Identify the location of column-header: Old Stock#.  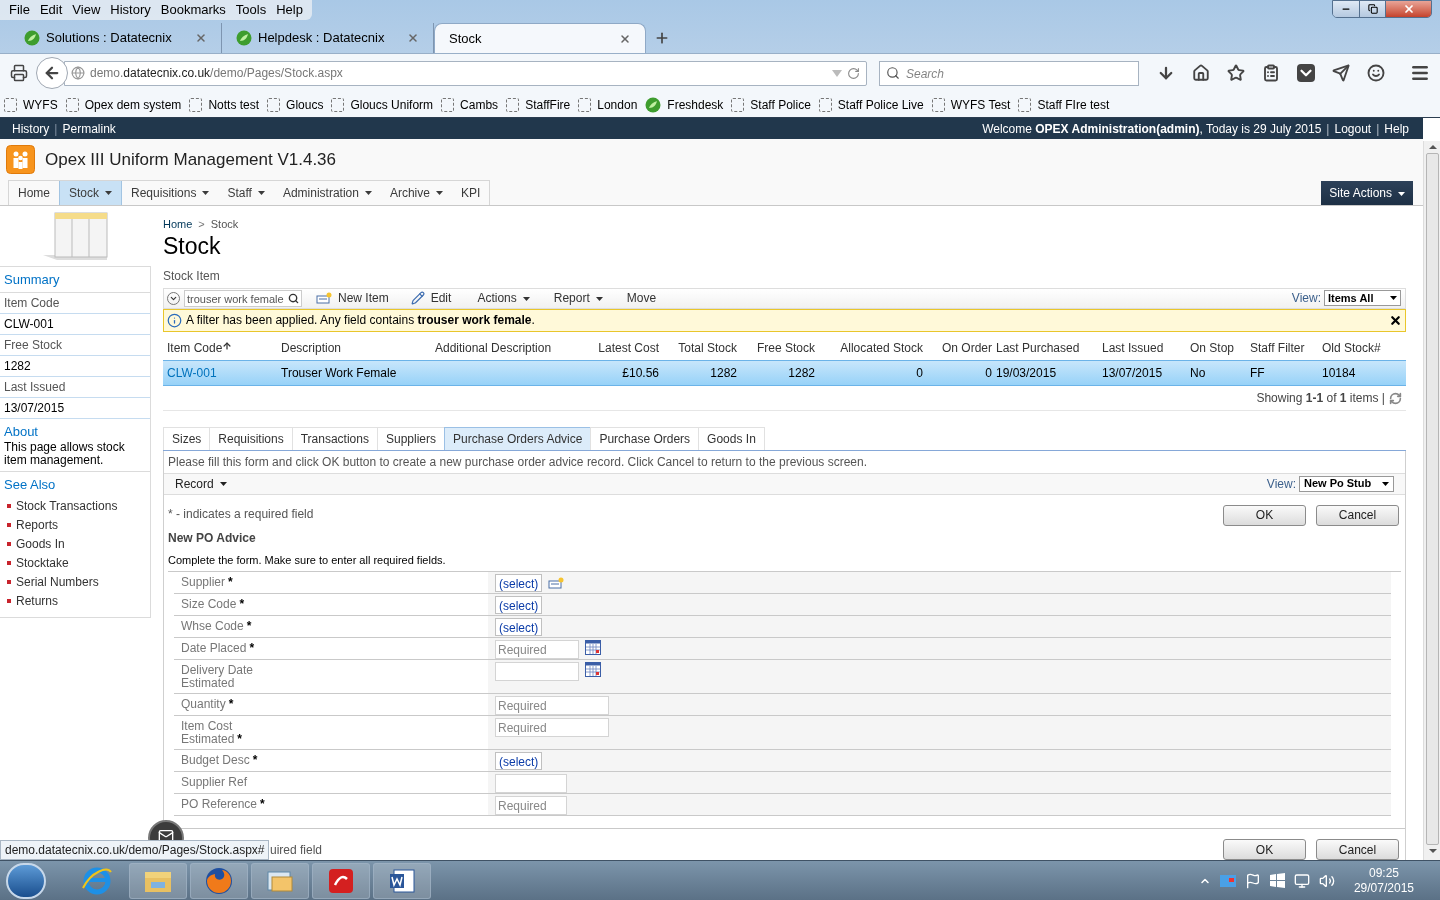
(1362, 347).